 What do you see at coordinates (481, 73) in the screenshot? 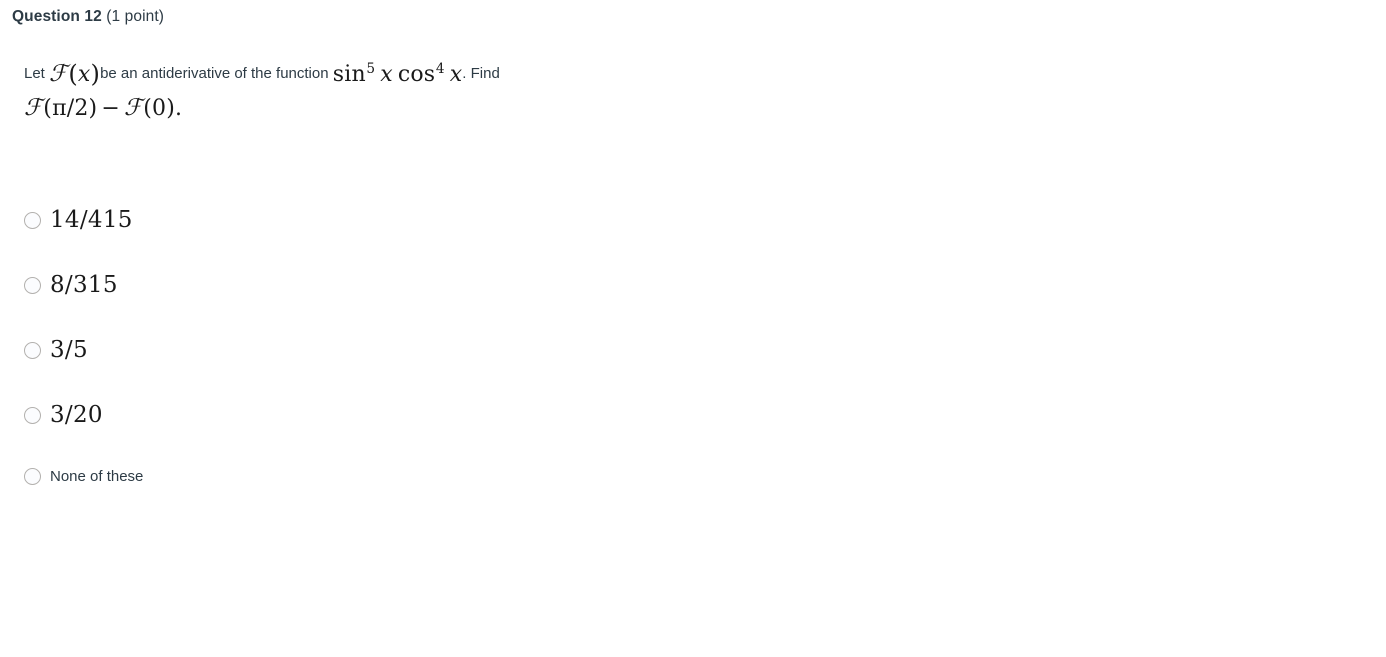
I see `prompt-after-text: . Find` at bounding box center [481, 73].